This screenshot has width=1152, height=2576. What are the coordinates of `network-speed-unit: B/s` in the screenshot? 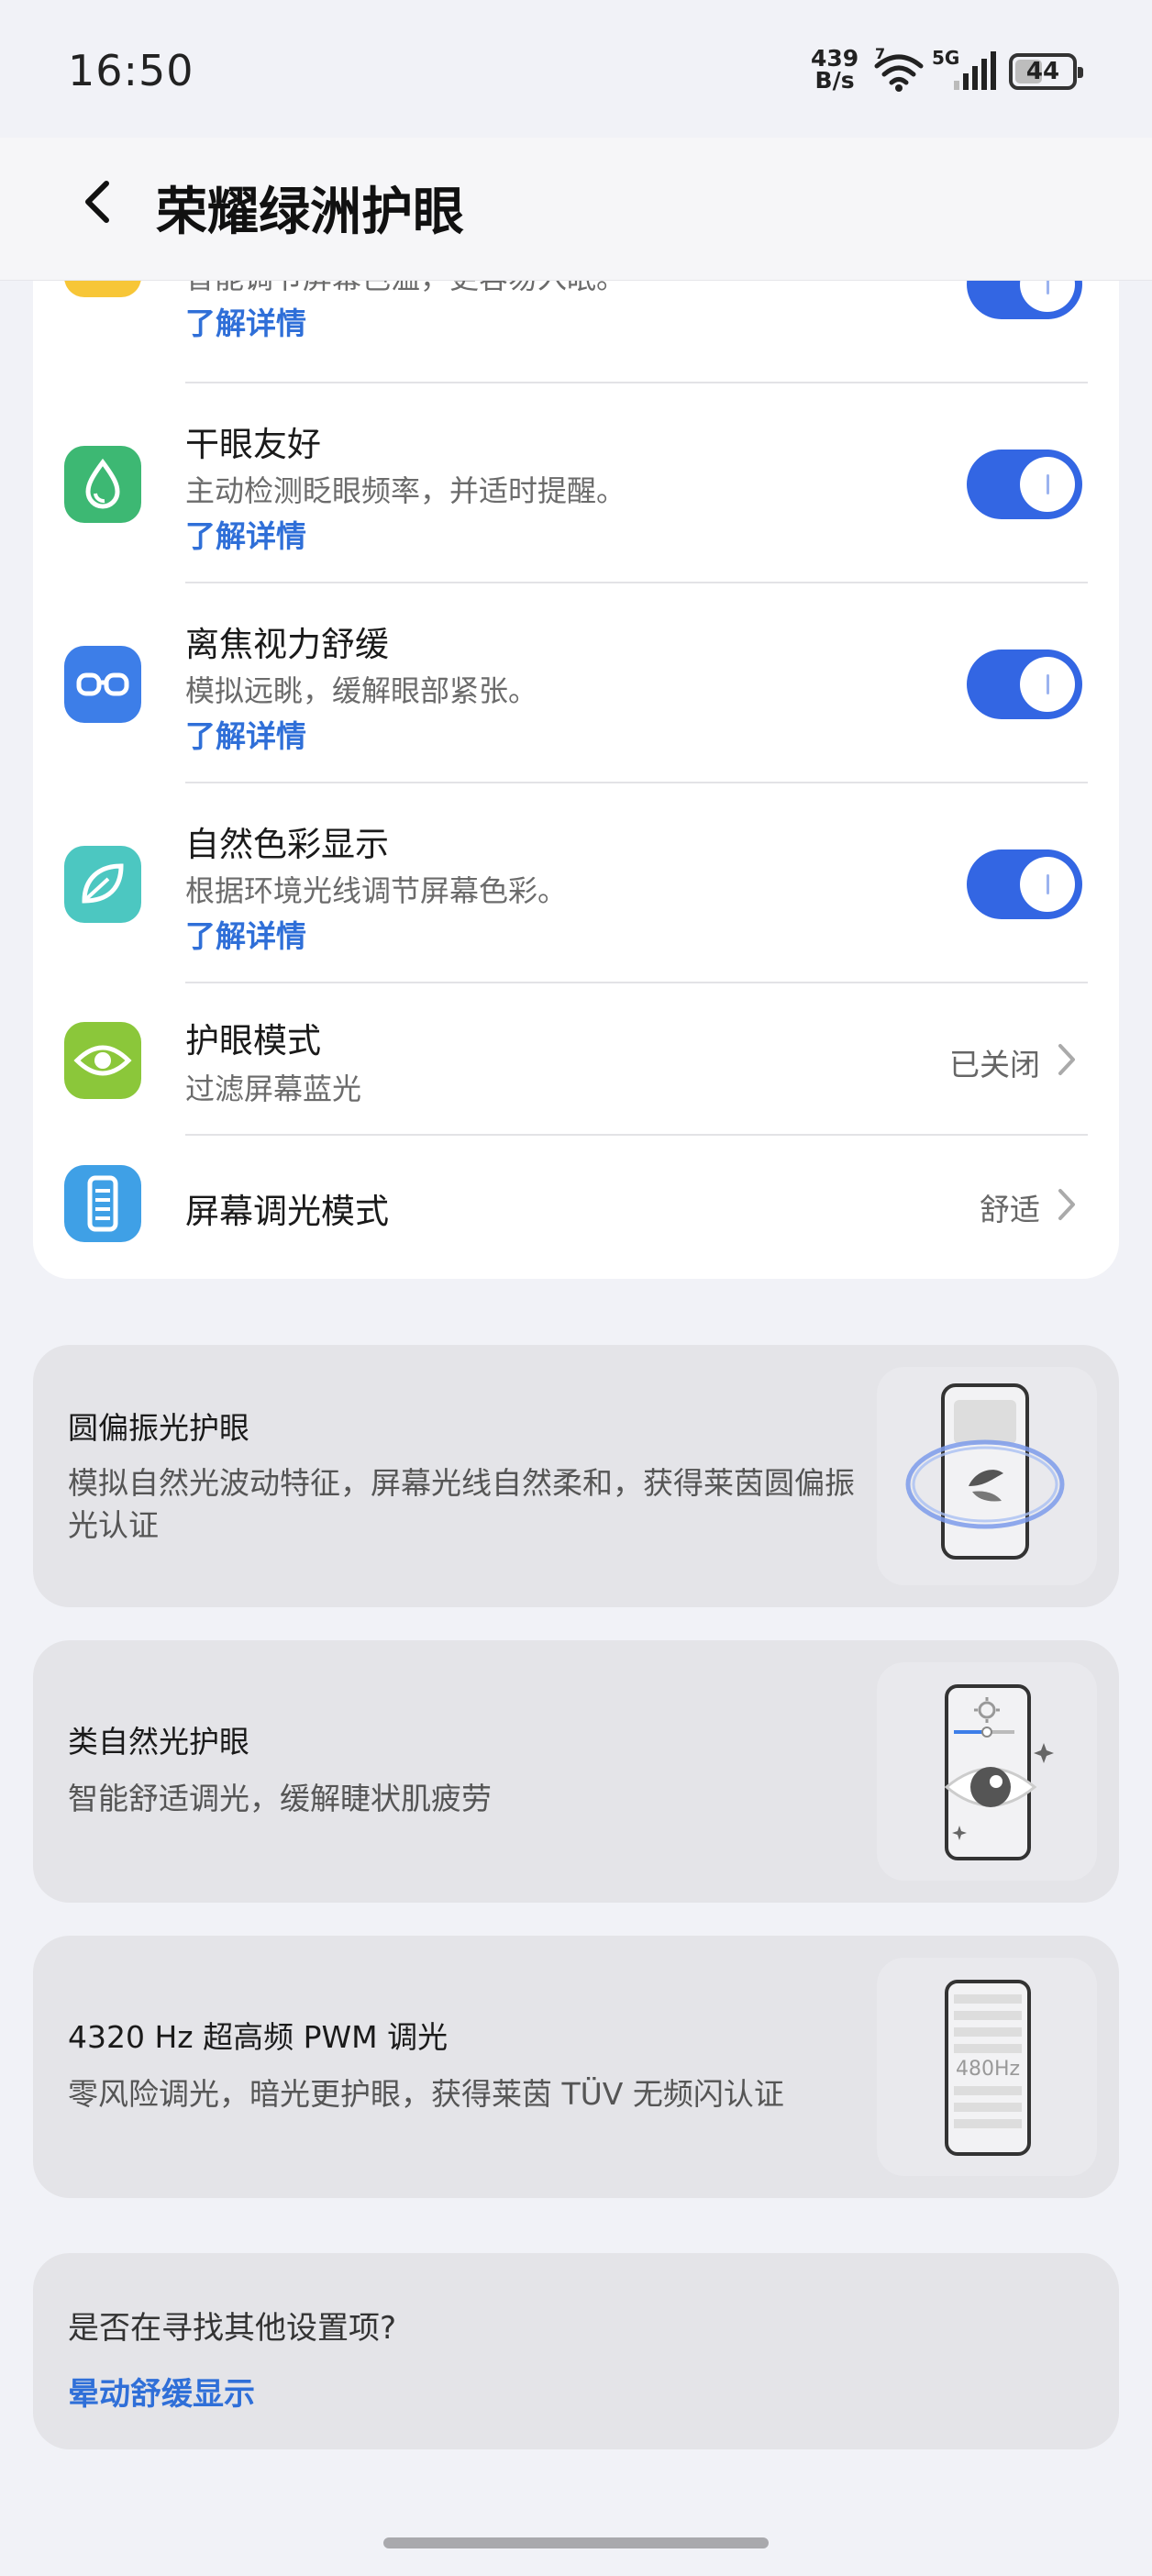 It's located at (834, 80).